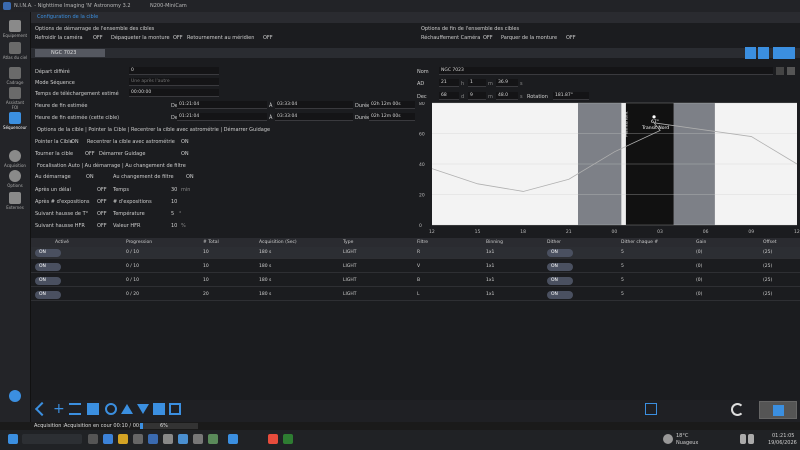 This screenshot has width=800, height=450. I want to click on sidebar-item-equipment: Equipement, so click(15, 29).